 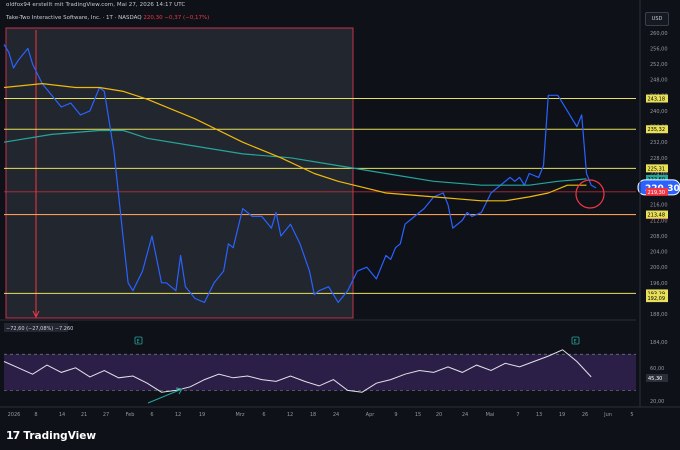 I want to click on x-tick-label: 15, so click(x=418, y=415).